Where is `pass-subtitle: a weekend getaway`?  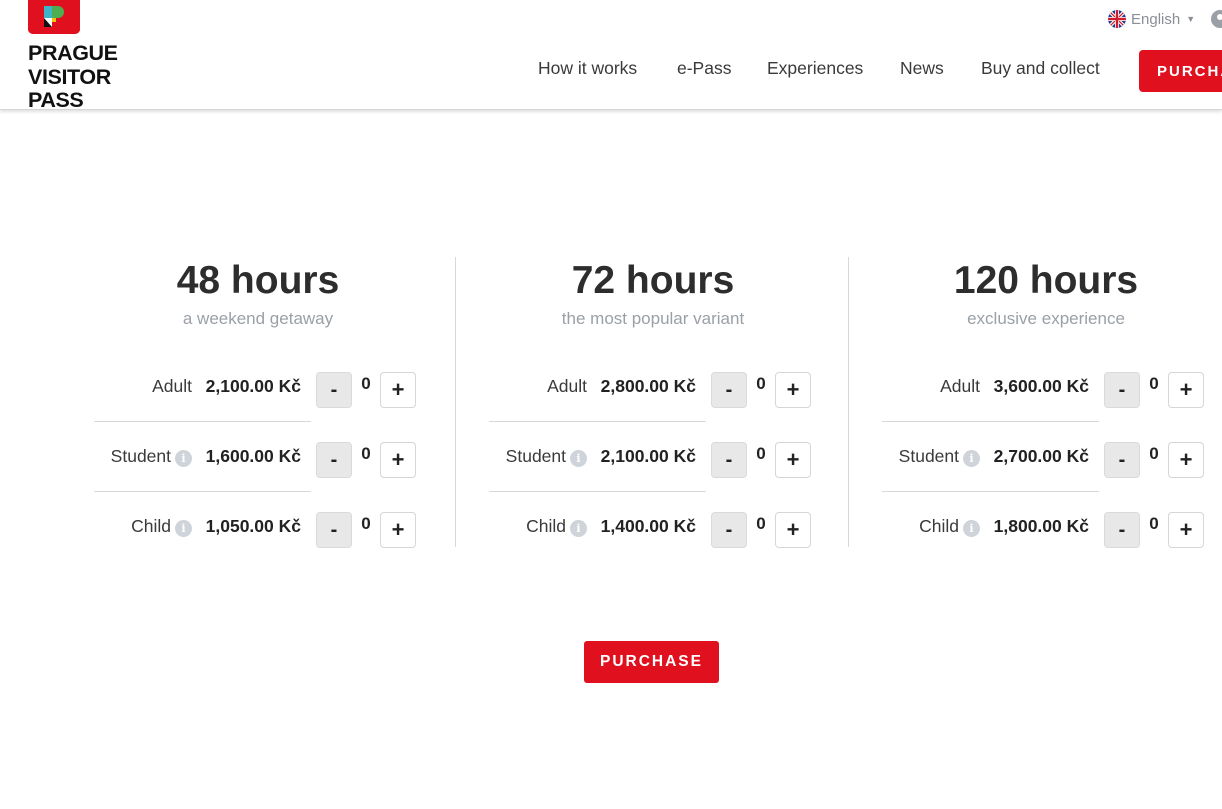
pass-subtitle: a weekend getaway is located at coordinates (258, 318).